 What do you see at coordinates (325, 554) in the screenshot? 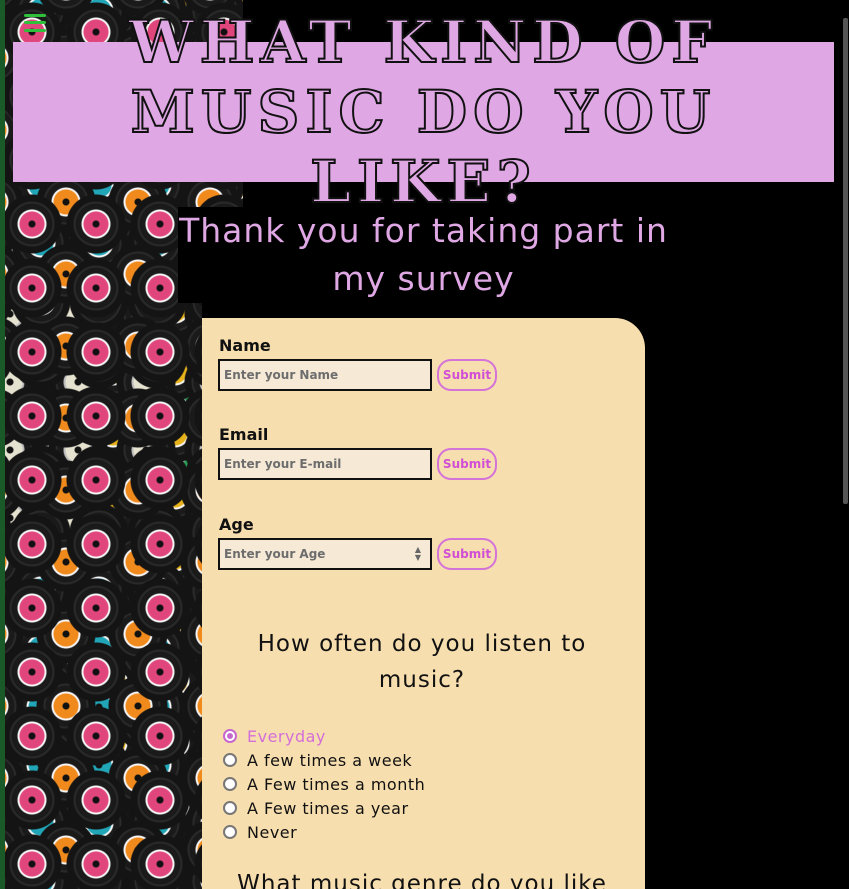
I see `age-input` at bounding box center [325, 554].